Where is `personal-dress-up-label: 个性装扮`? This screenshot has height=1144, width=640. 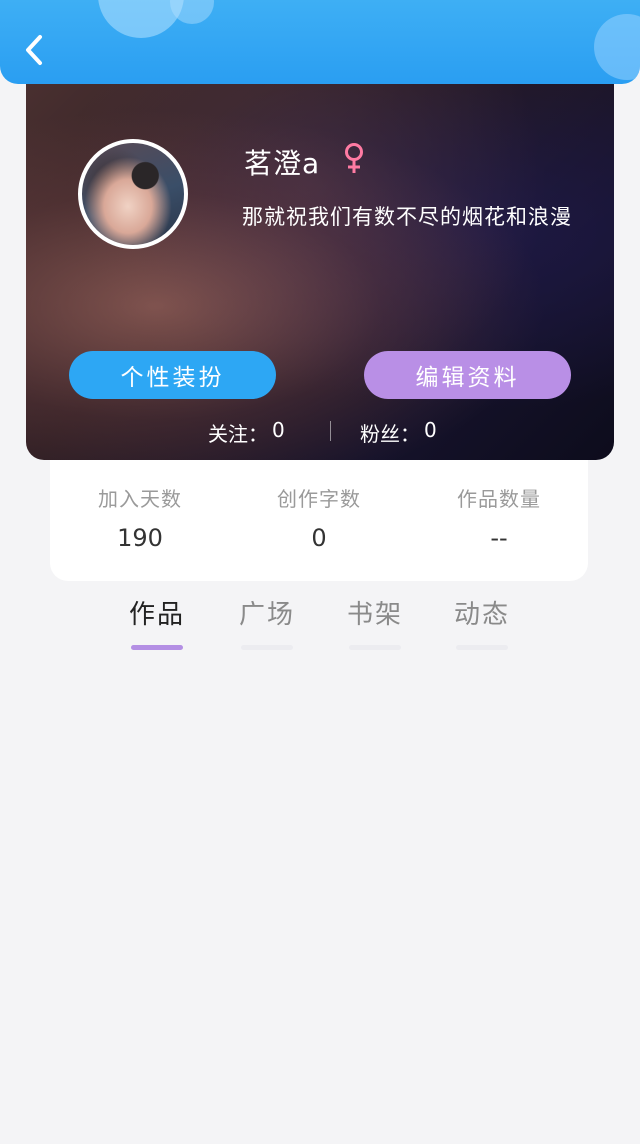
personal-dress-up-label: 个性装扮 is located at coordinates (172, 378).